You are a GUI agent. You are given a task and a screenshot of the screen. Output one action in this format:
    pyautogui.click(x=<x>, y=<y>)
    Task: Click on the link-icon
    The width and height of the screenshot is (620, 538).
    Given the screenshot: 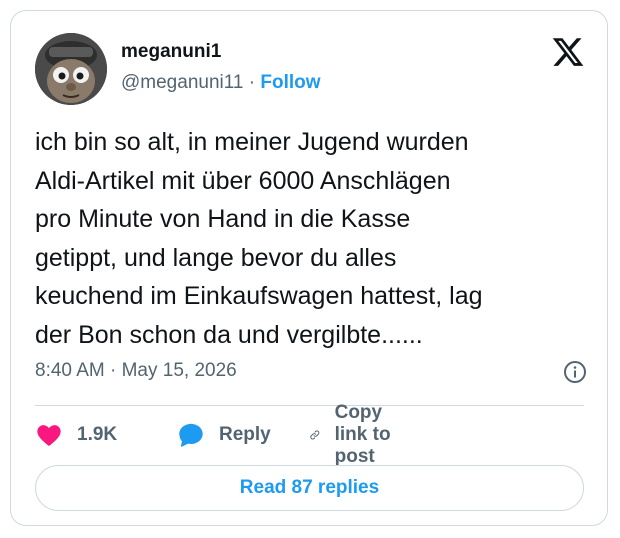 What is the action you would take?
    pyautogui.click(x=315, y=435)
    